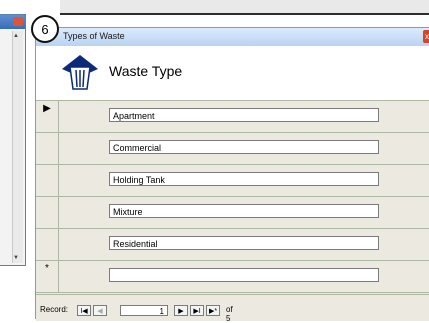 The width and height of the screenshot is (429, 323). I want to click on record-row: Residential, so click(232, 245).